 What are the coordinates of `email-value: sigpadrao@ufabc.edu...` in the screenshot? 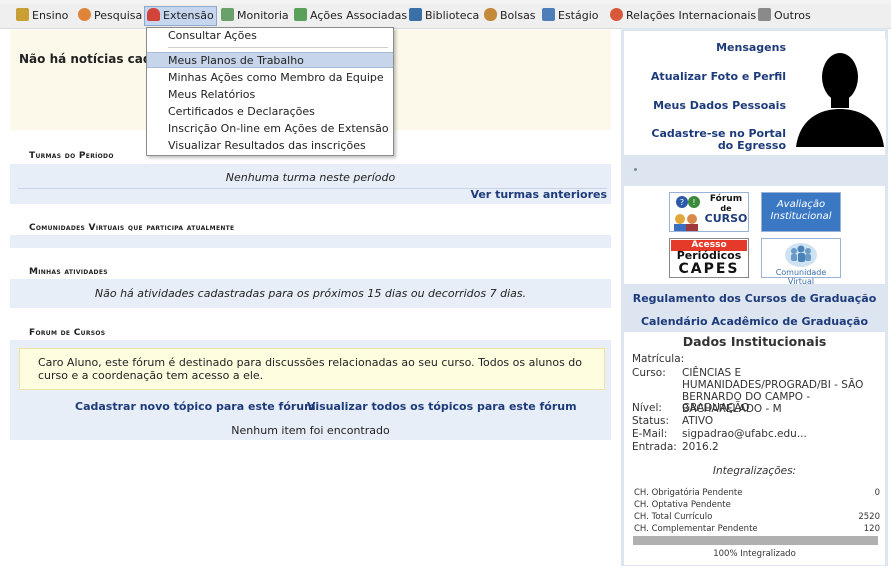 It's located at (744, 434).